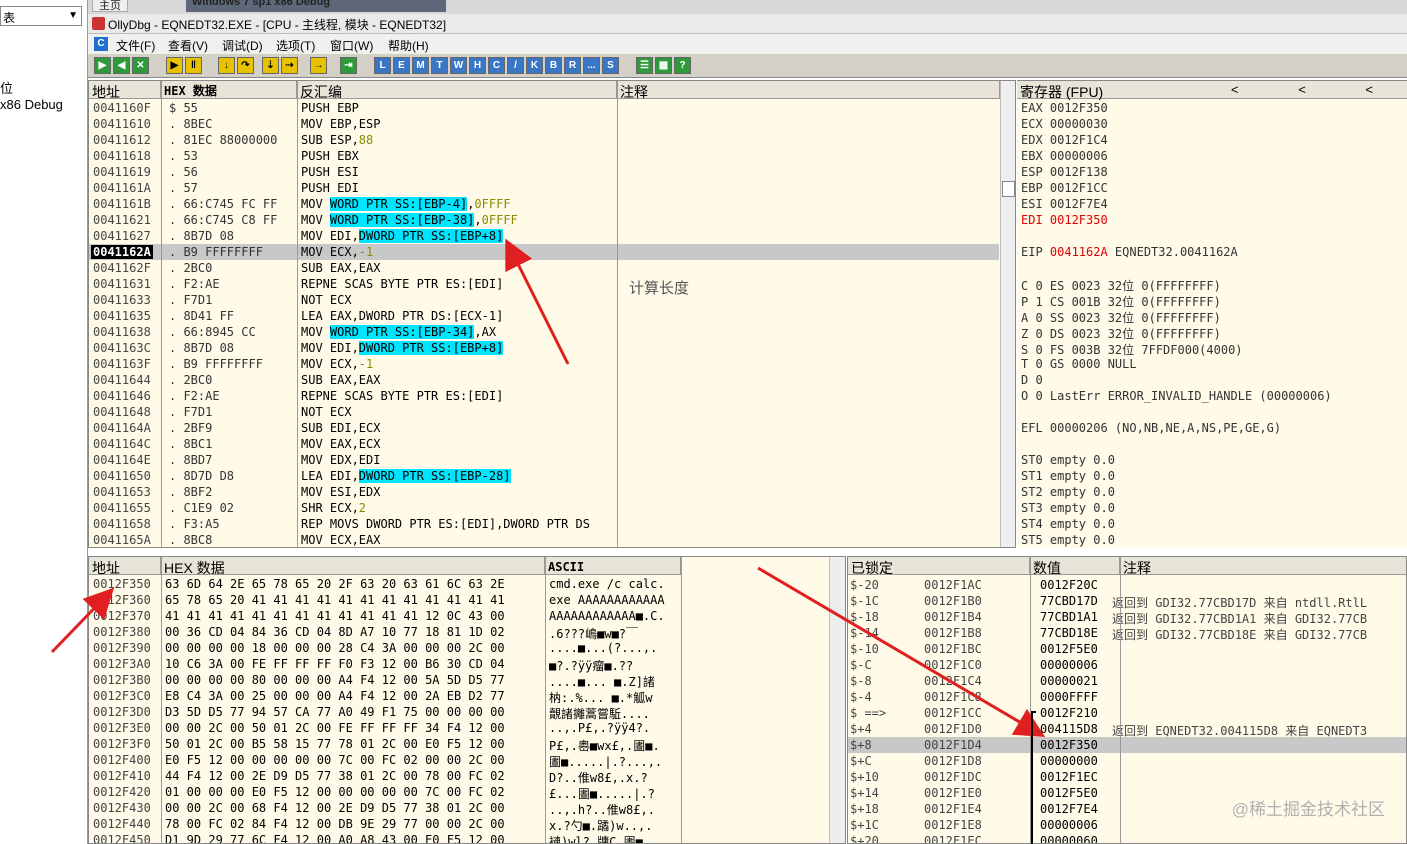  I want to click on register-row: ST1 empty 0.0, so click(1068, 477).